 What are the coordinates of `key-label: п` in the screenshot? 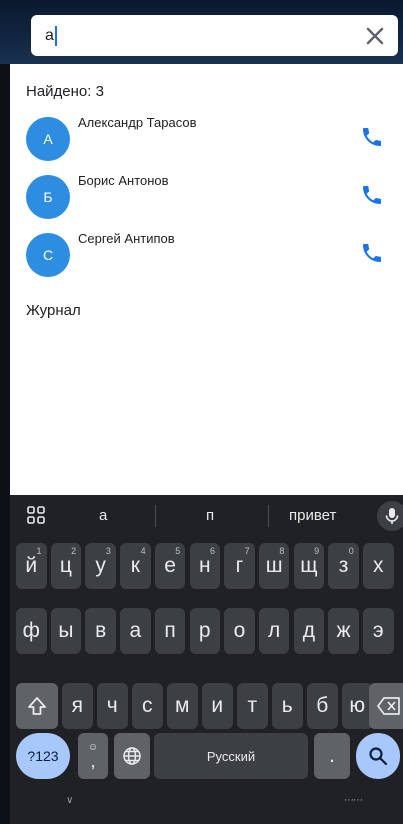 It's located at (170, 630).